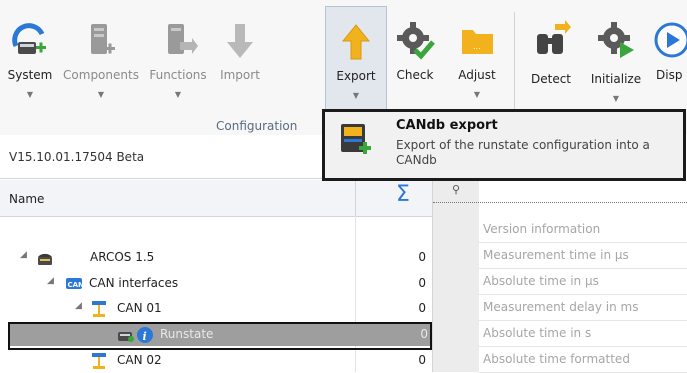  What do you see at coordinates (103, 39) in the screenshot?
I see `components-icon` at bounding box center [103, 39].